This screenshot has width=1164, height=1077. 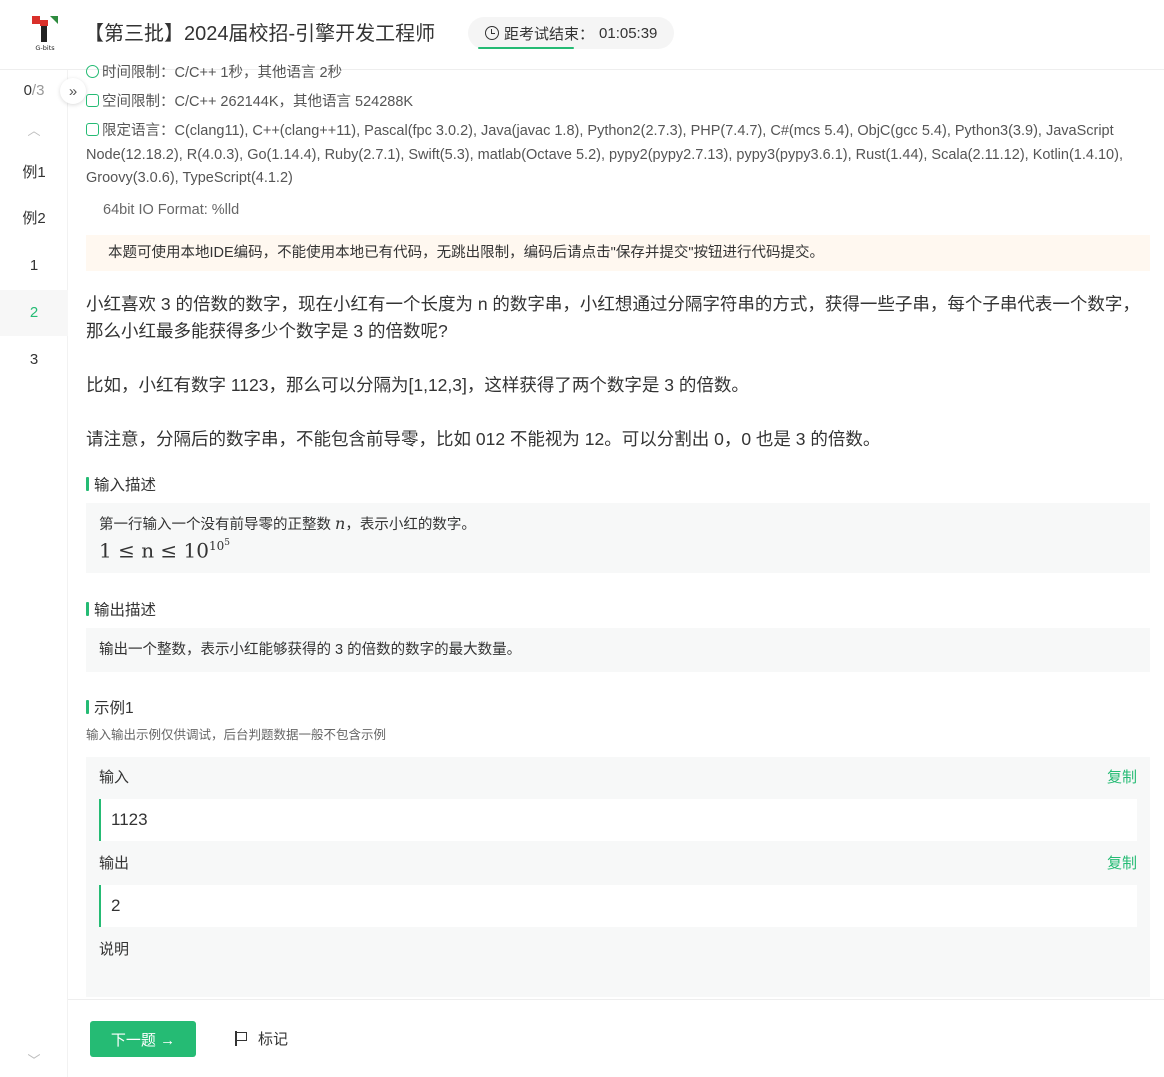 What do you see at coordinates (114, 863) in the screenshot?
I see `example-output-label: 输出` at bounding box center [114, 863].